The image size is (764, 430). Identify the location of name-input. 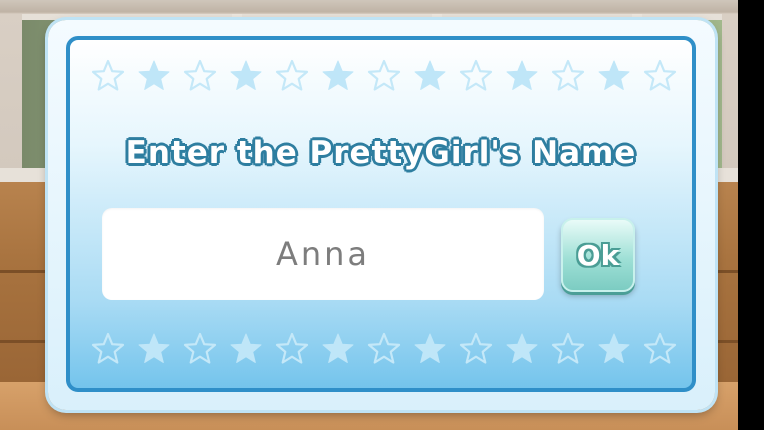
(323, 254).